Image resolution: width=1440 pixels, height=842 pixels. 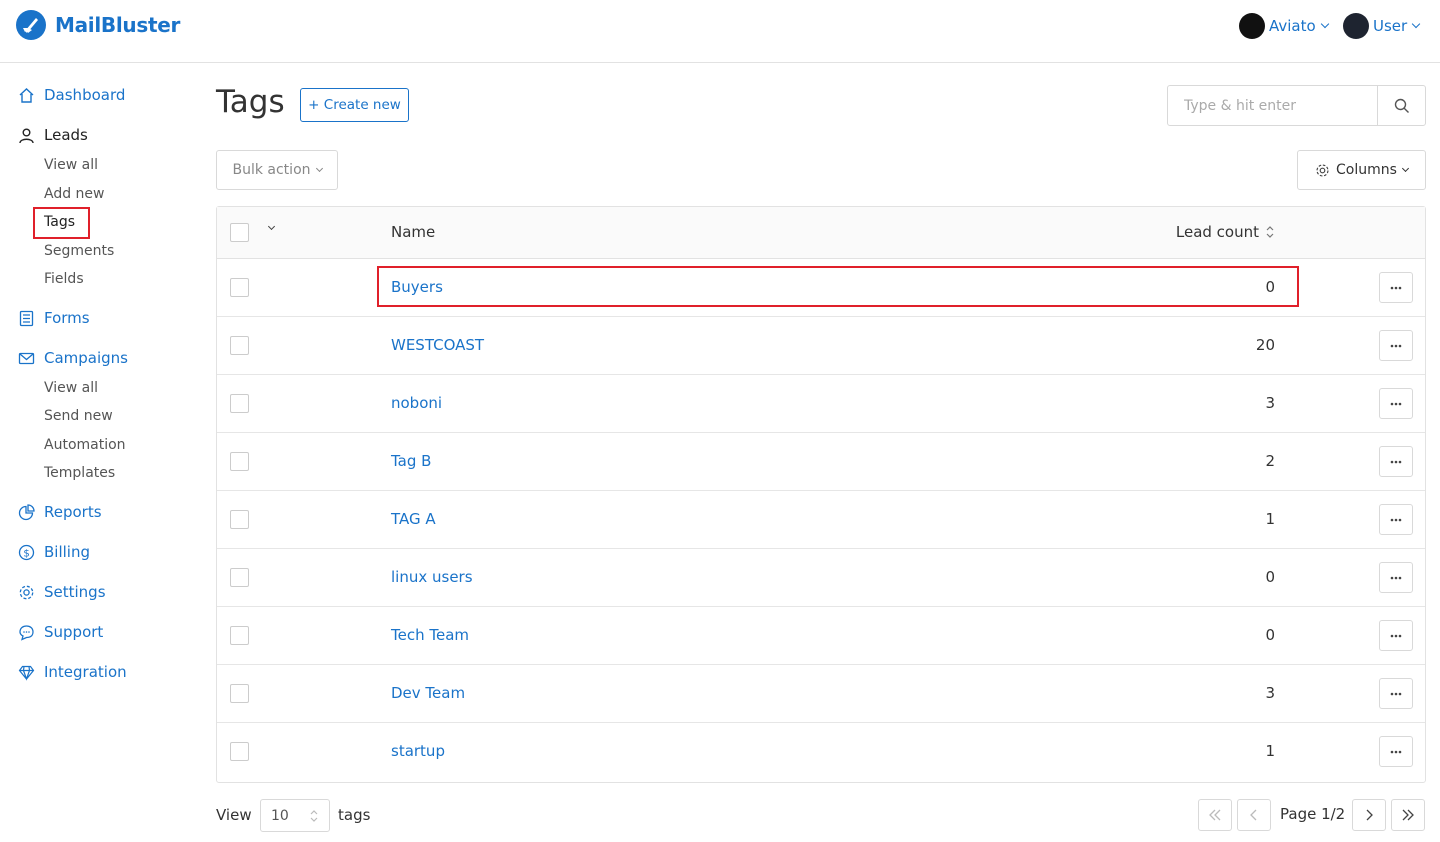 What do you see at coordinates (26, 672) in the screenshot?
I see `diamond-icon` at bounding box center [26, 672].